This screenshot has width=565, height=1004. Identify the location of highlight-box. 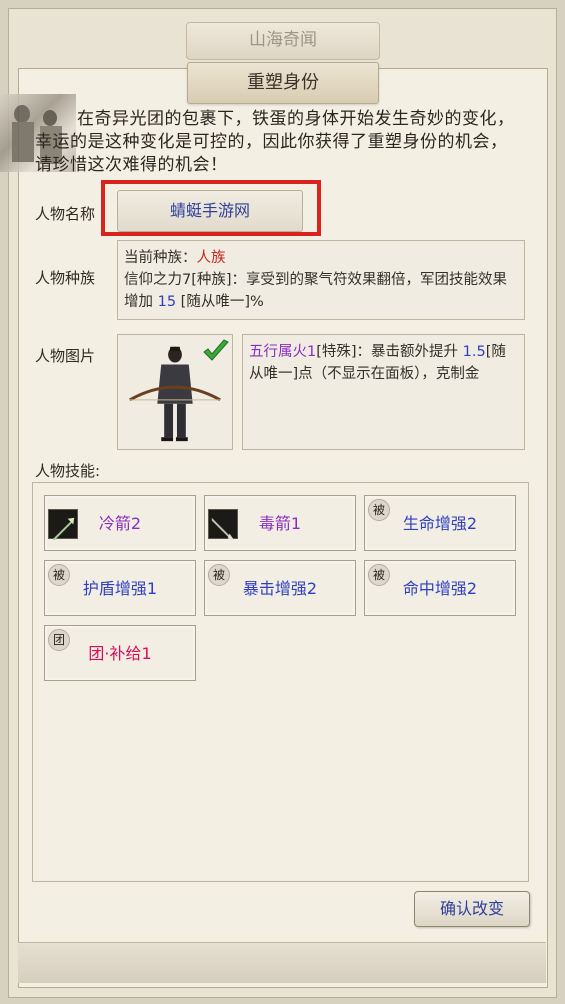
(211, 208).